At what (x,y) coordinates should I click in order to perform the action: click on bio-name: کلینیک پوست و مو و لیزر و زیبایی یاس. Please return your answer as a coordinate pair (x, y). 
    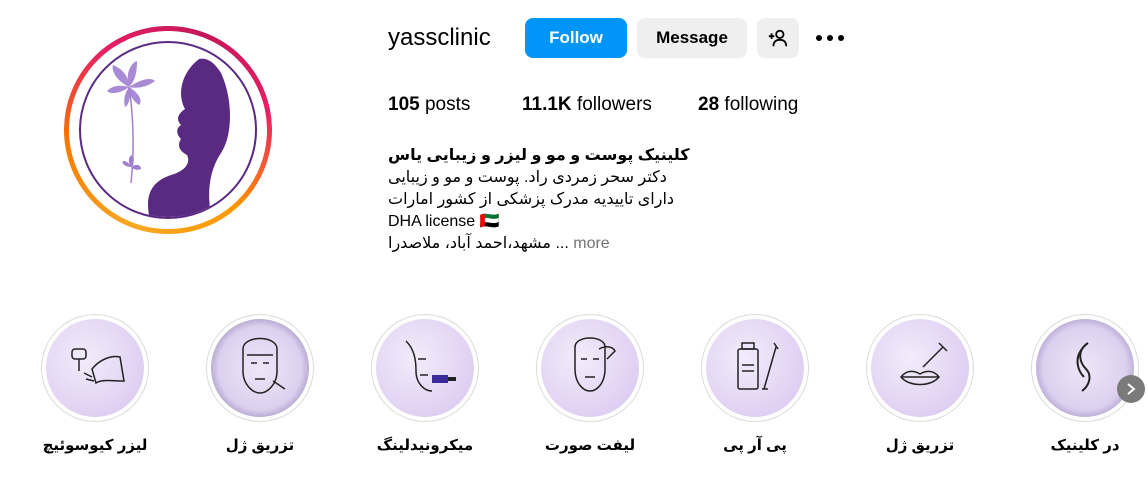
    Looking at the image, I should click on (539, 155).